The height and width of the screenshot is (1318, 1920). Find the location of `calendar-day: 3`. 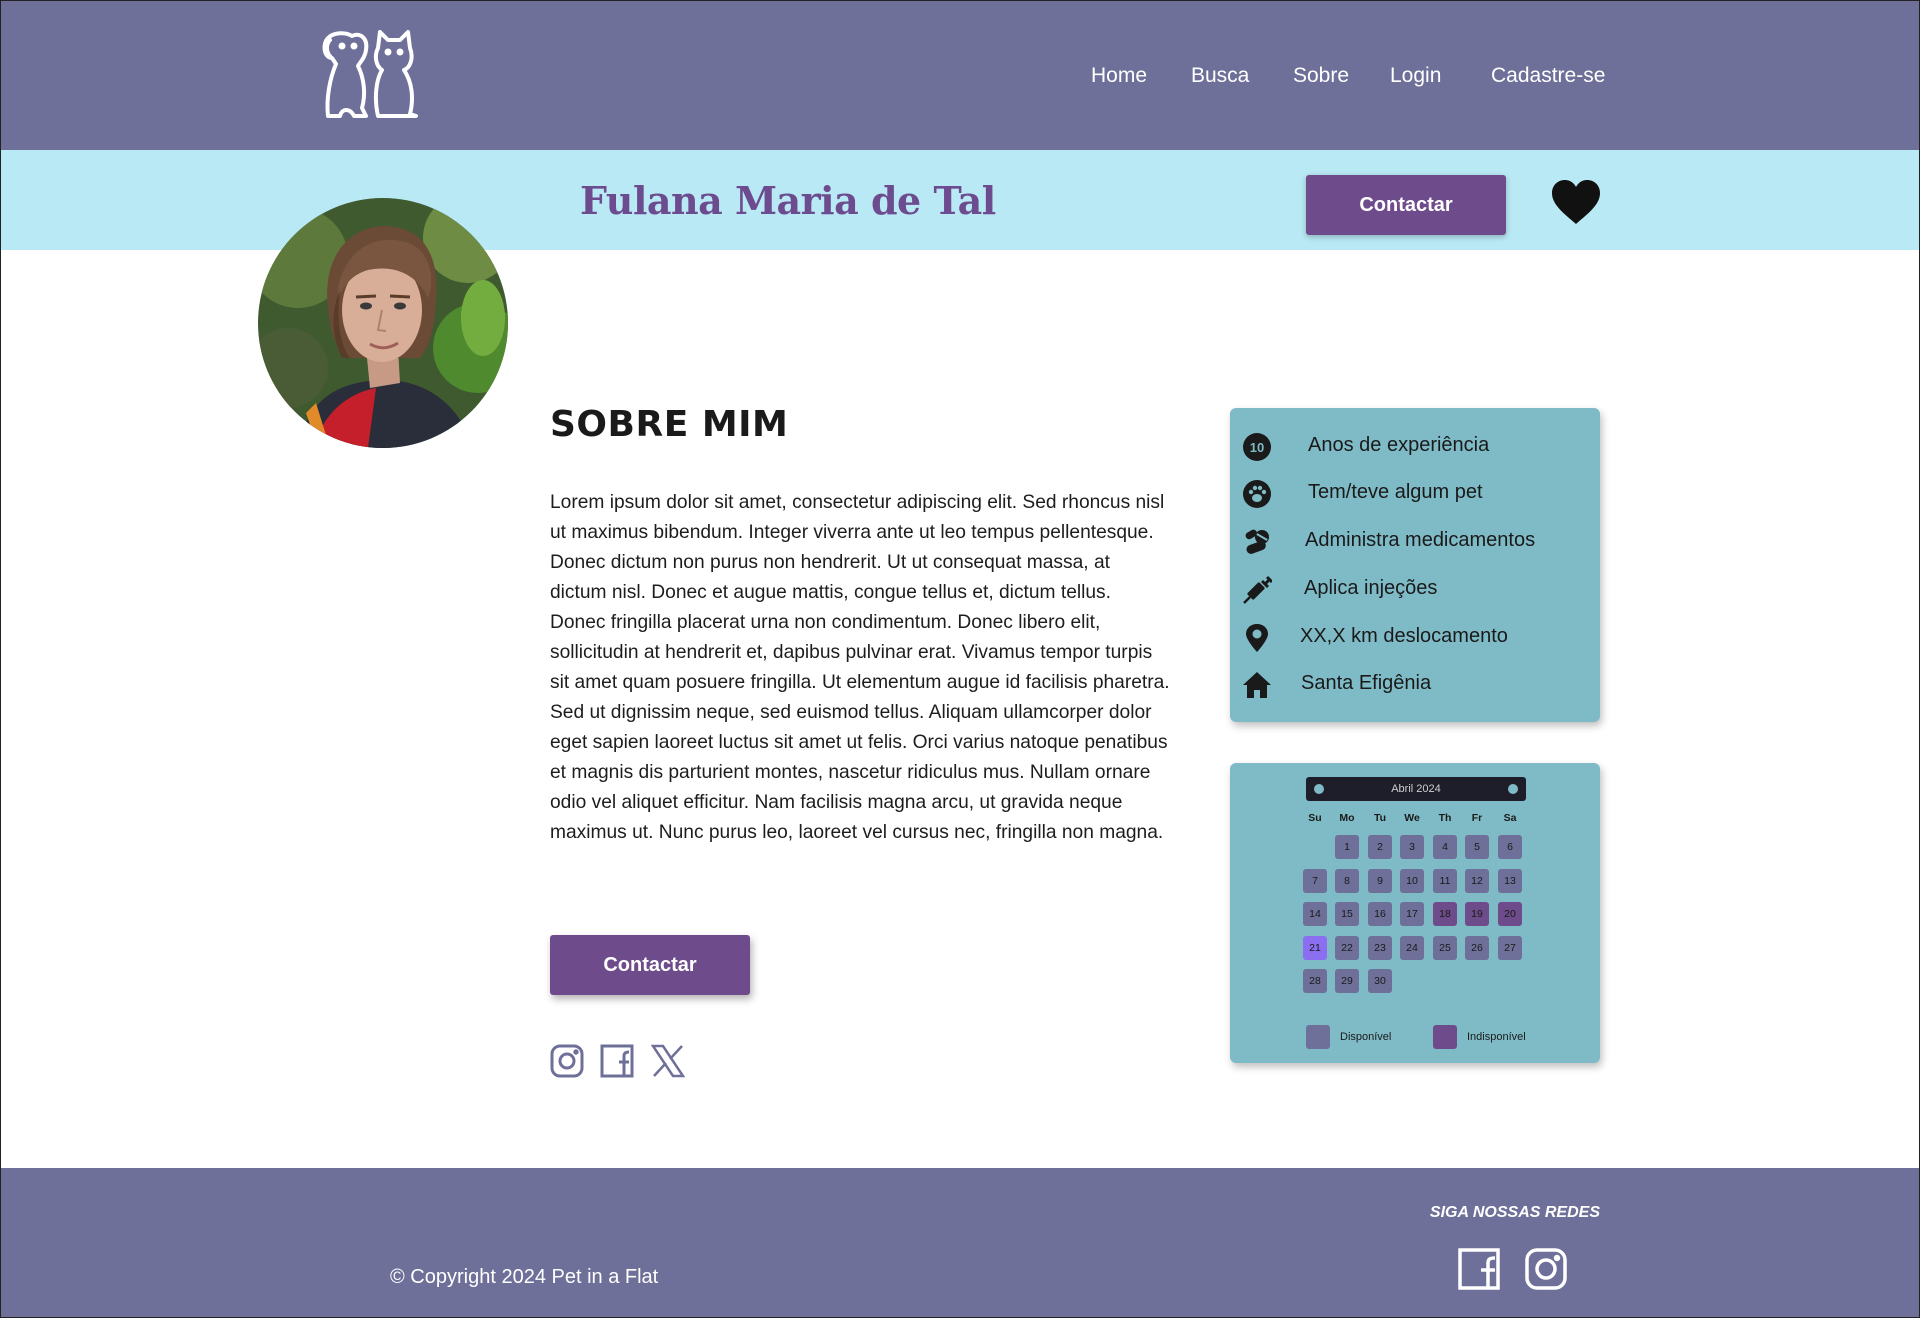

calendar-day: 3 is located at coordinates (1412, 847).